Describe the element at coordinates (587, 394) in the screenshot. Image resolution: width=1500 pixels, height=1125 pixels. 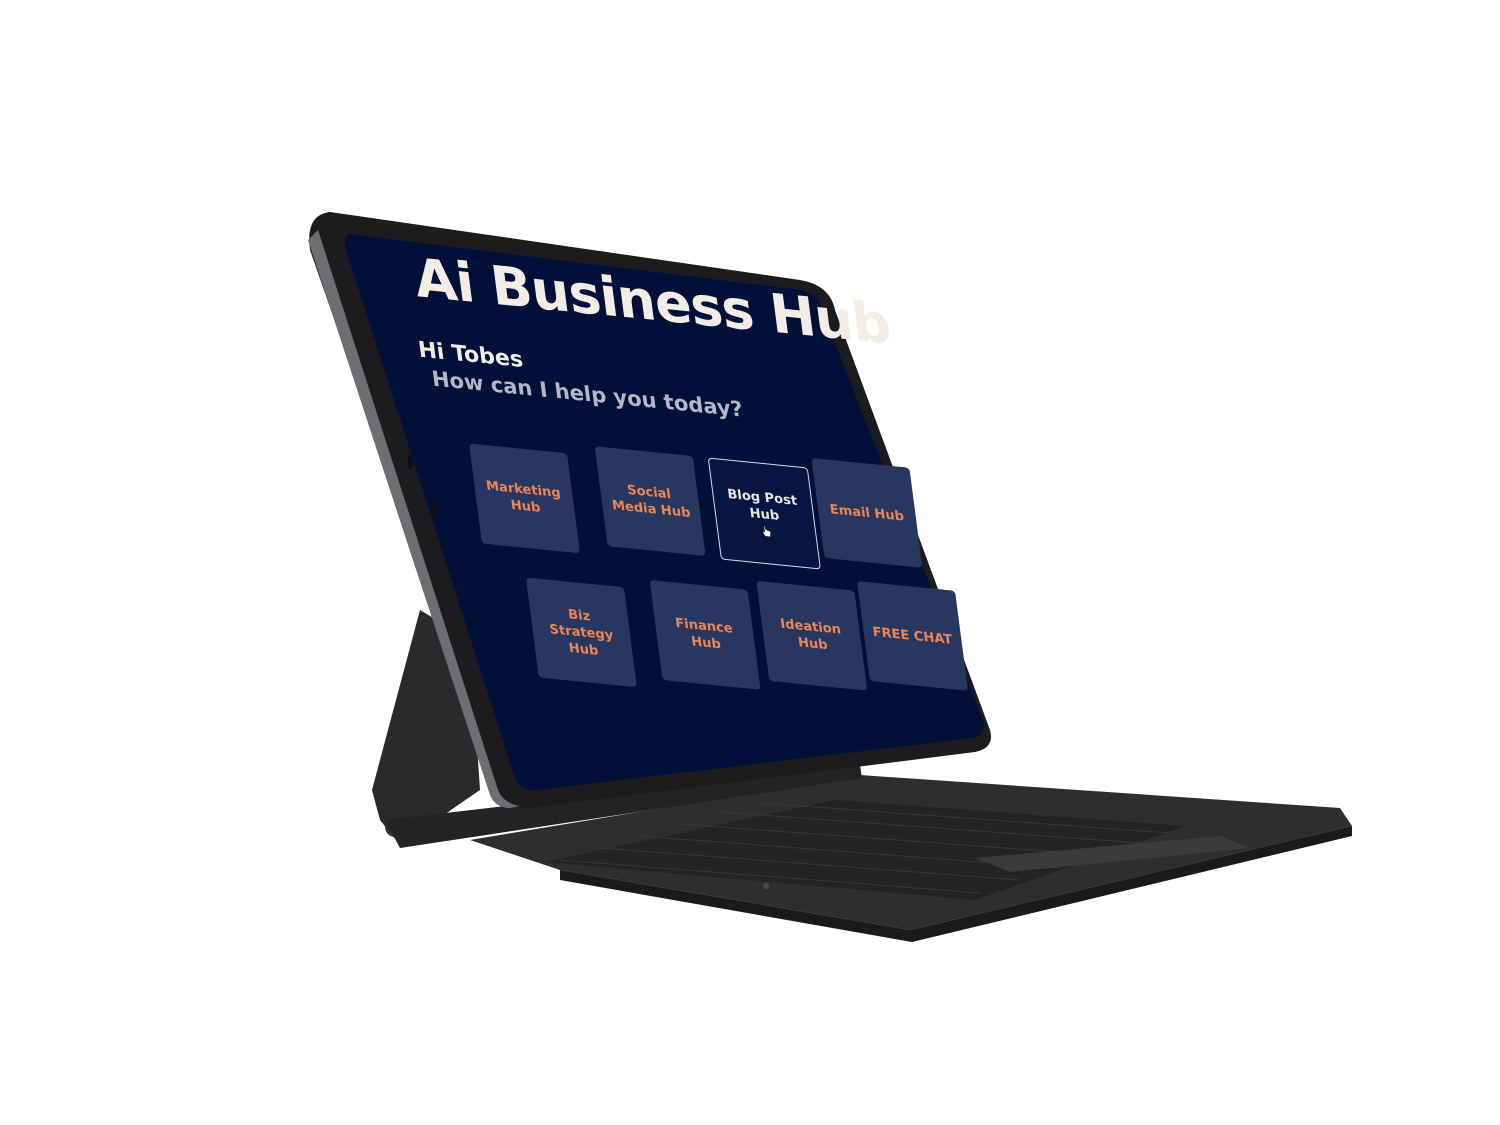
I see `prompt-text: How can I help you today?` at that location.